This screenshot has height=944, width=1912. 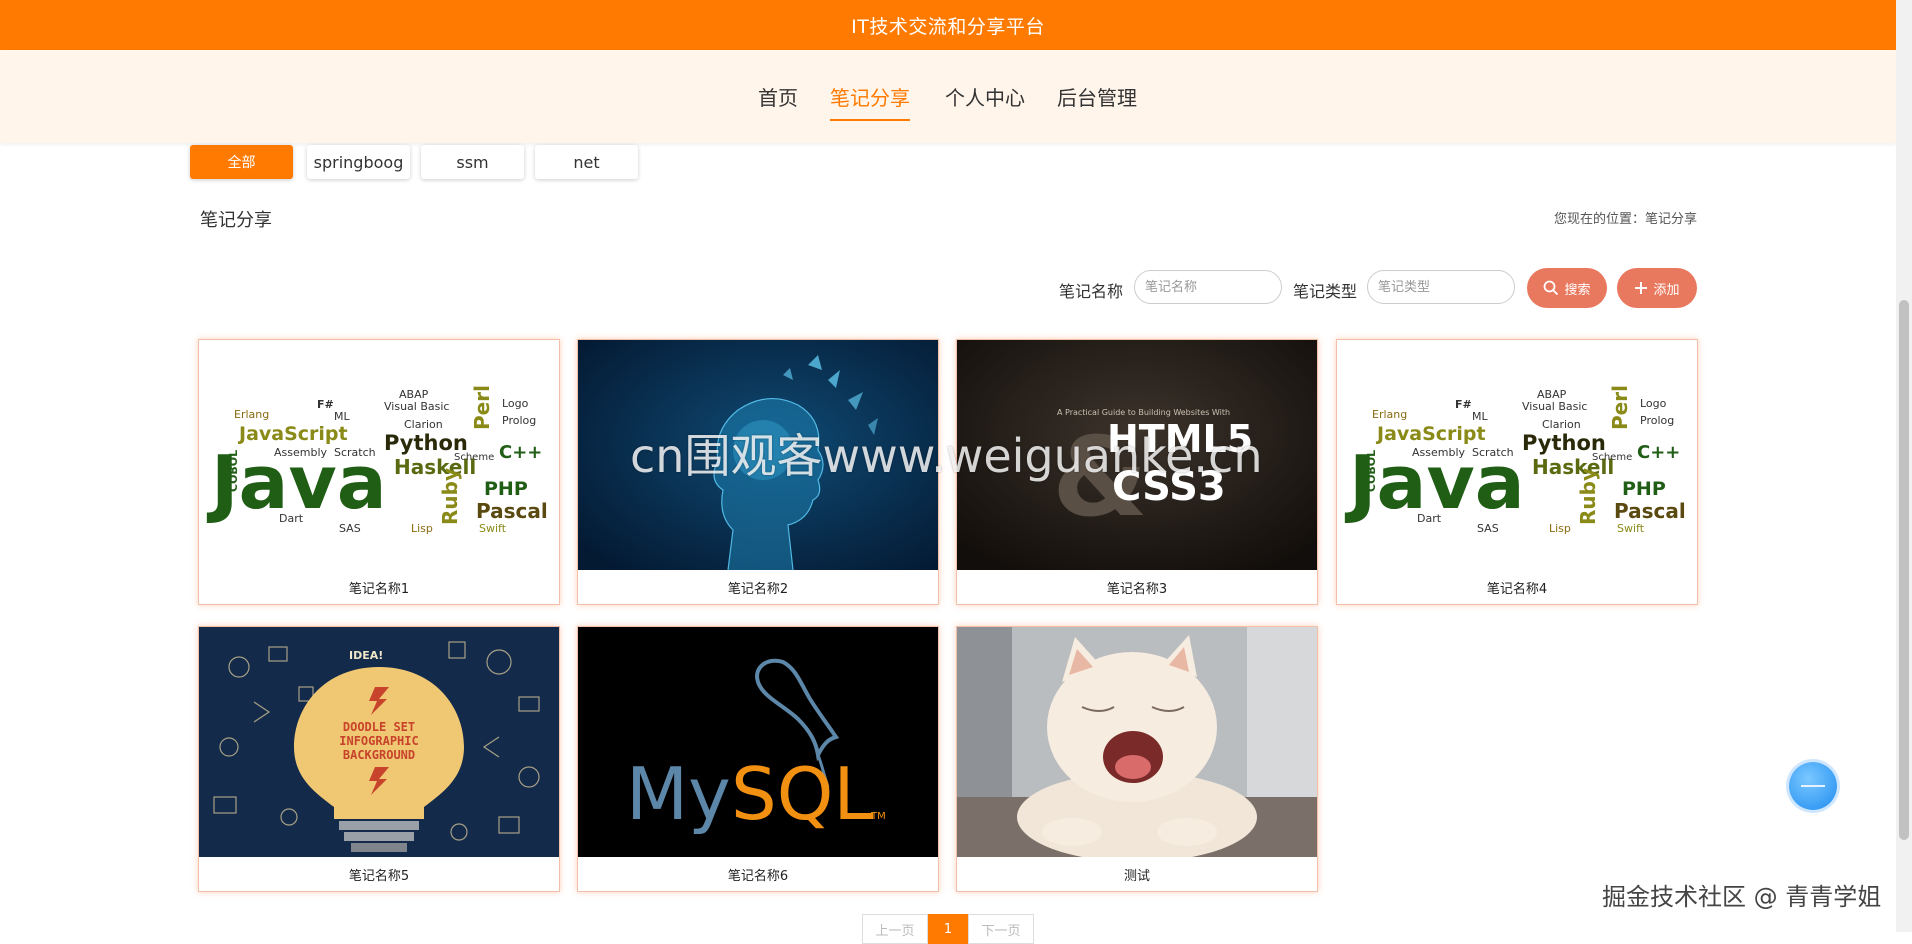 I want to click on thumb-text: Clarion, so click(x=1561, y=424).